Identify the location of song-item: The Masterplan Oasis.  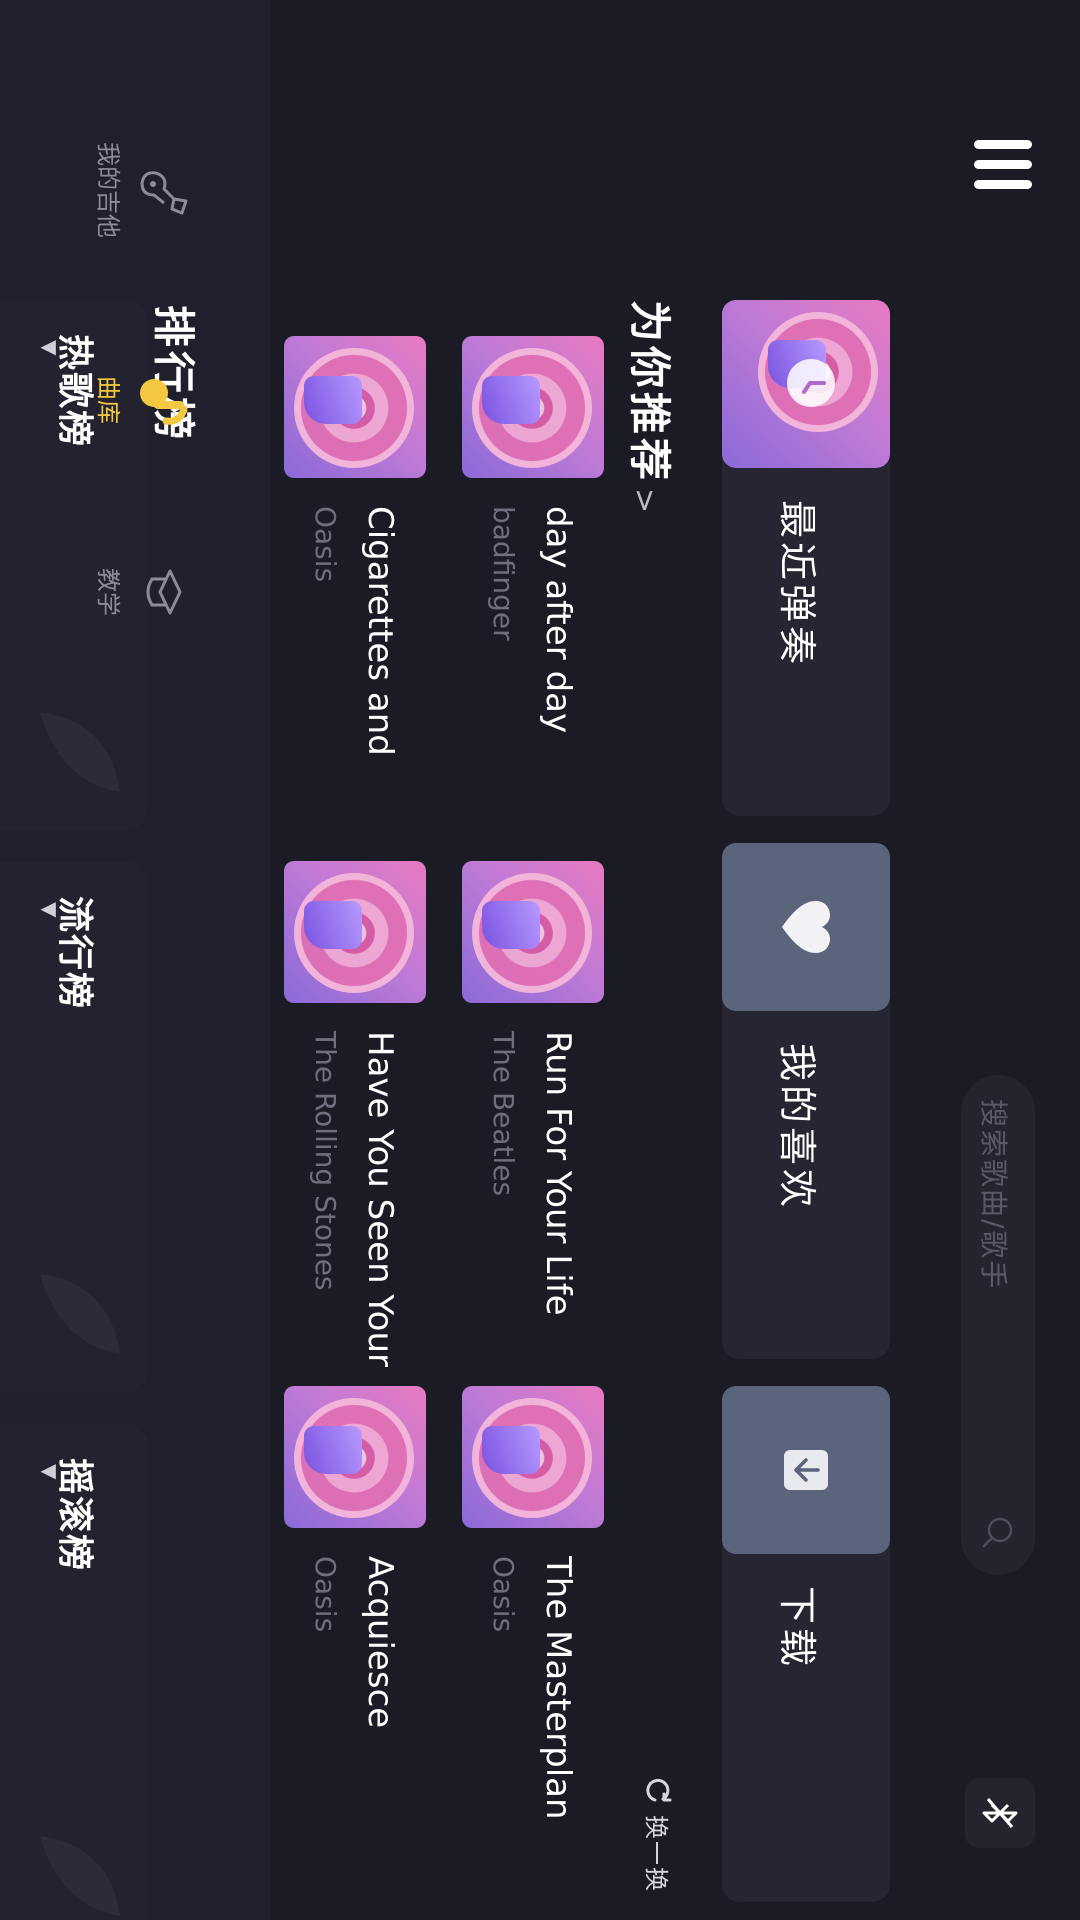
(533, 1646).